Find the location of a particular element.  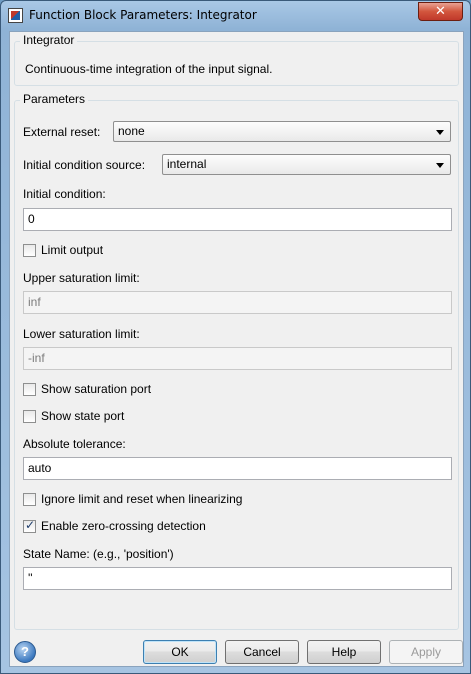

show-sat-port-label: Show saturation port is located at coordinates (96, 389).